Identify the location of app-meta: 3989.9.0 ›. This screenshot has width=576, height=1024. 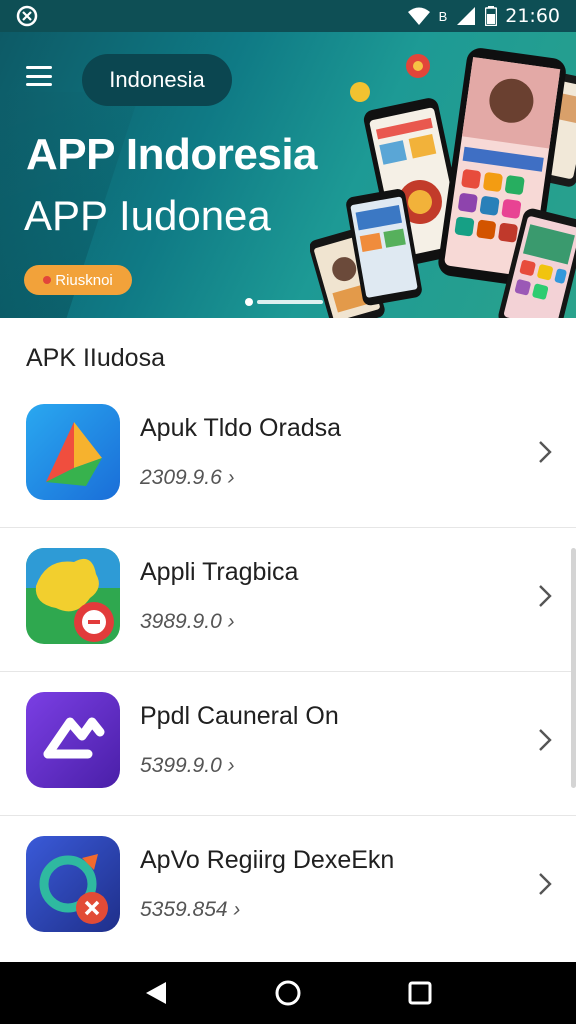
(187, 621).